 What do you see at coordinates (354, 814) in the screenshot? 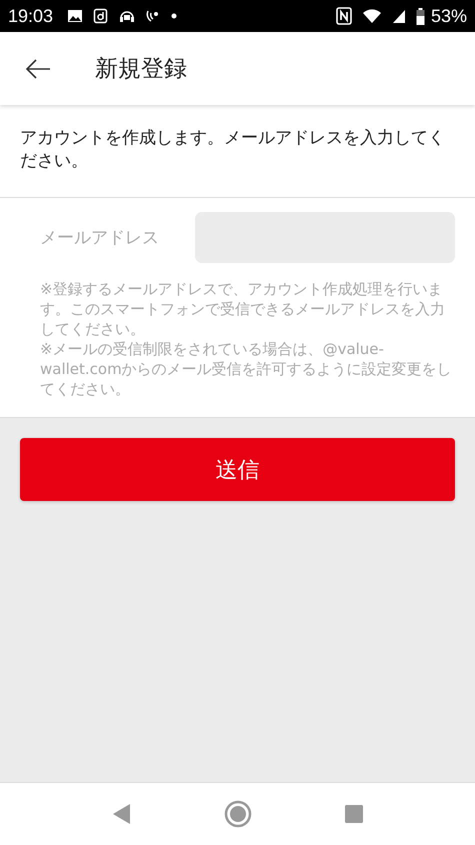
I see `recents-icon` at bounding box center [354, 814].